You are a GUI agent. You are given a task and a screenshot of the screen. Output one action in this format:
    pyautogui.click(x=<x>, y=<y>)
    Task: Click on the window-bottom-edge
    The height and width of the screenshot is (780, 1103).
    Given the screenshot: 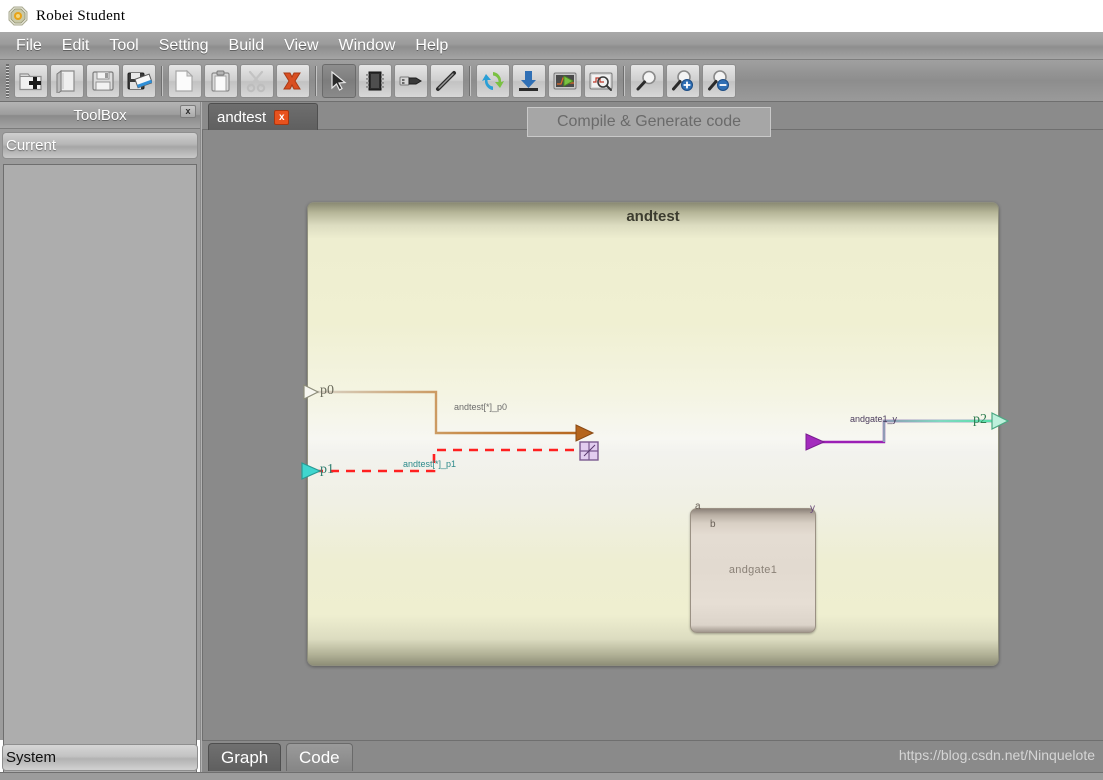 What is the action you would take?
    pyautogui.click(x=551, y=776)
    